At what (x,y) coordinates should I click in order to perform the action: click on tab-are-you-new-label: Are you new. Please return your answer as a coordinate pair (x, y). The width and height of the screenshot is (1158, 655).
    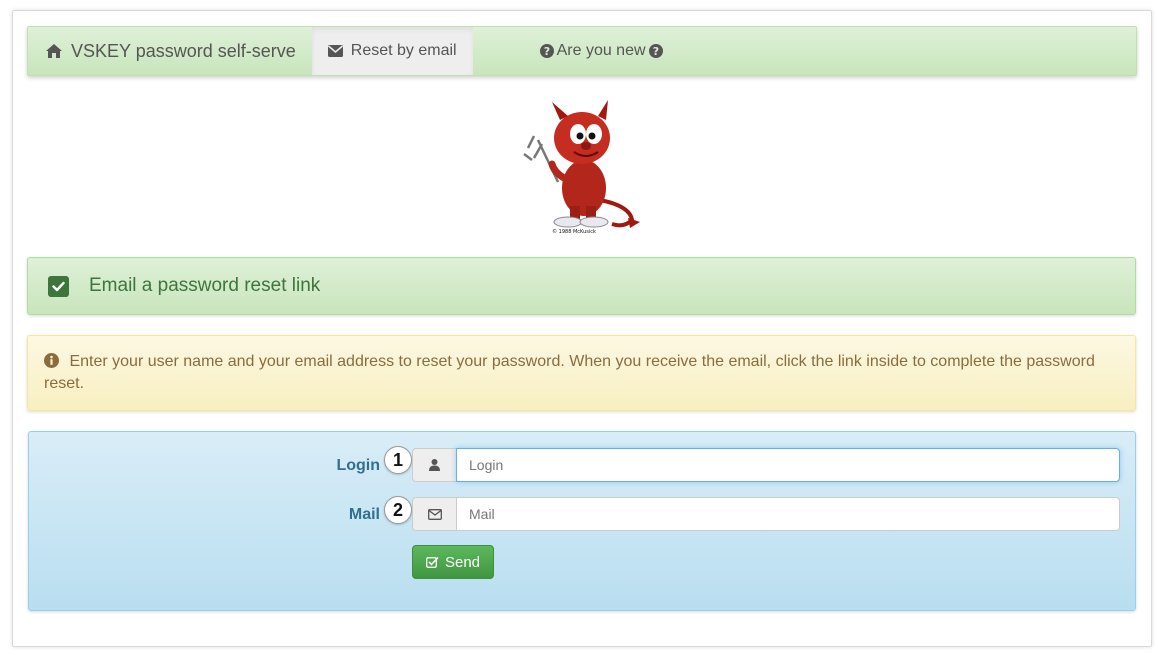
    Looking at the image, I should click on (601, 50).